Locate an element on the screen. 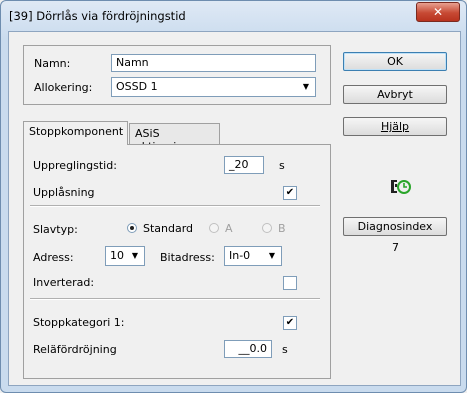 The image size is (467, 393). relay-input: __0.0 is located at coordinates (248, 349).